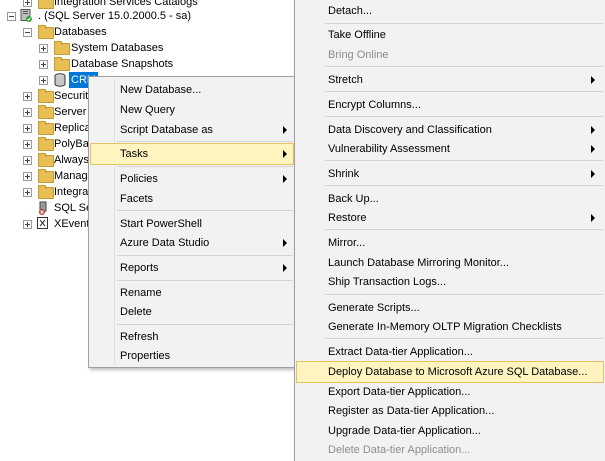  I want to click on sql-agent-icon, so click(44, 208).